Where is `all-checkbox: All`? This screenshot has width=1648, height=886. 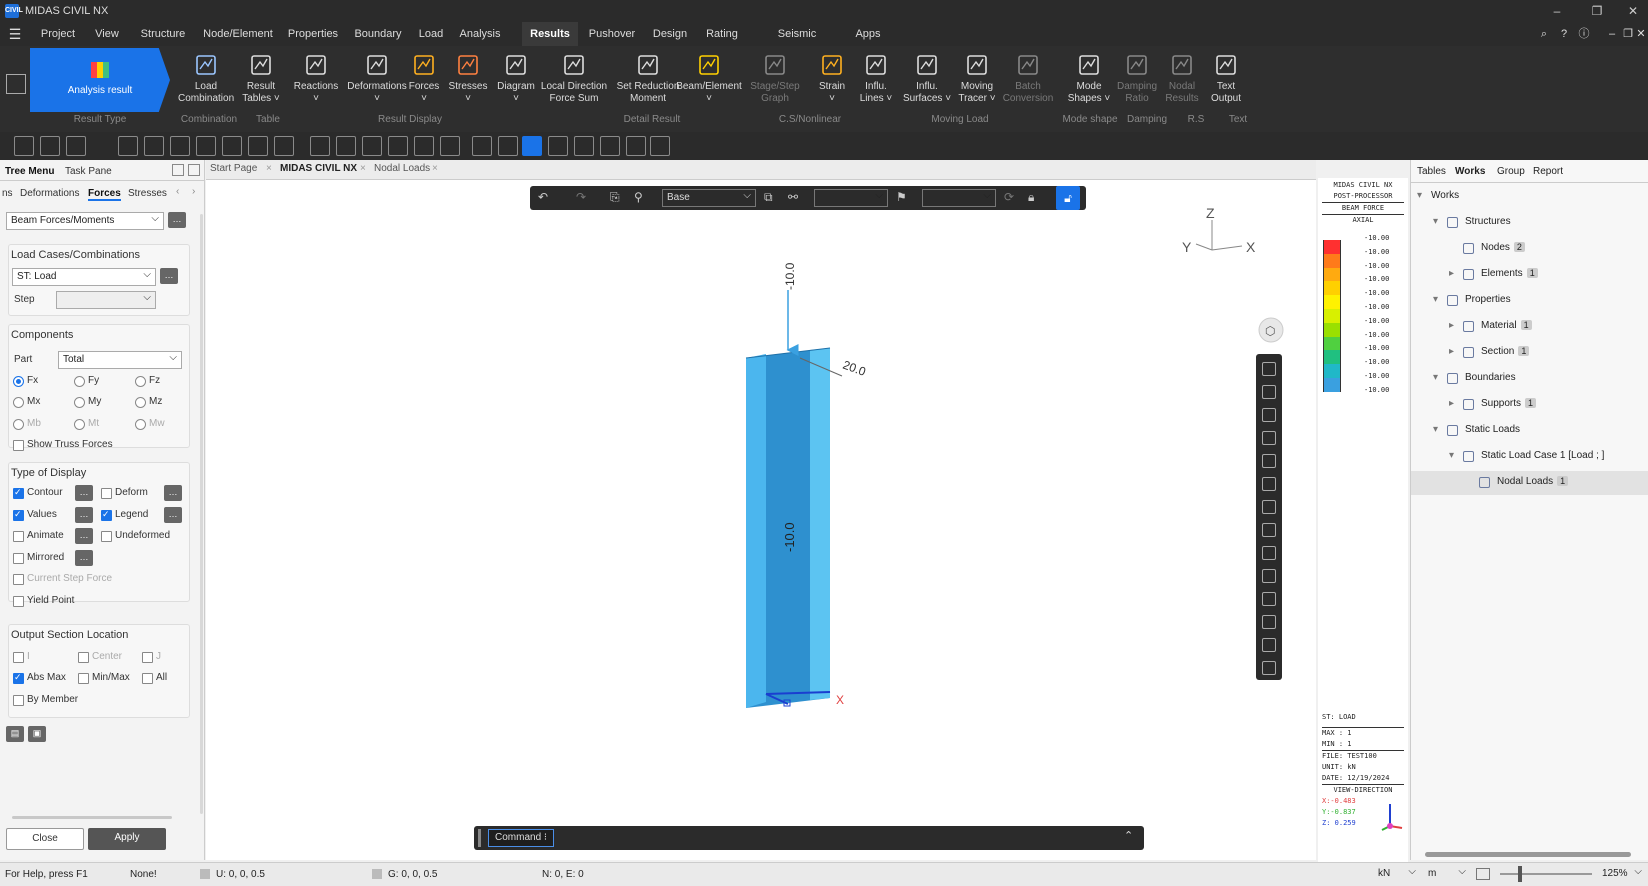
all-checkbox: All is located at coordinates (154, 678).